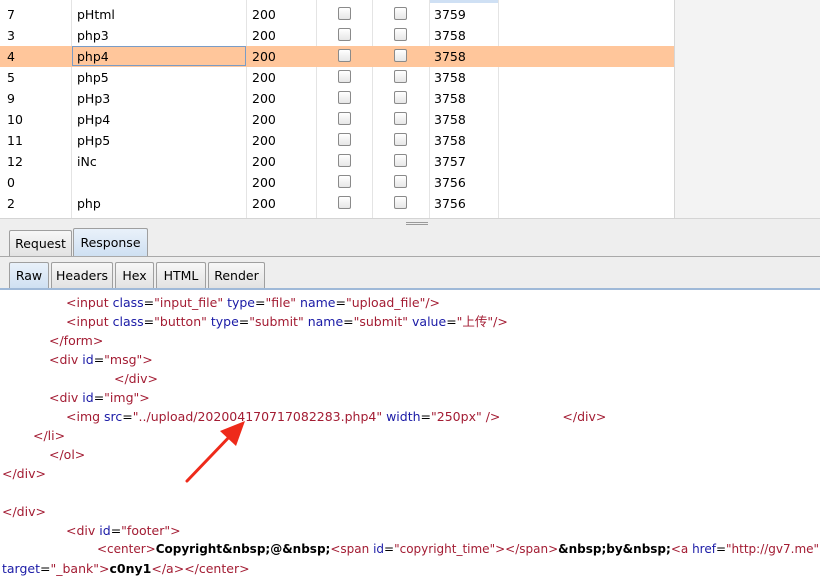 This screenshot has height=579, width=820. Describe the element at coordinates (181, 275) in the screenshot. I see `tab-html: HTML` at that location.